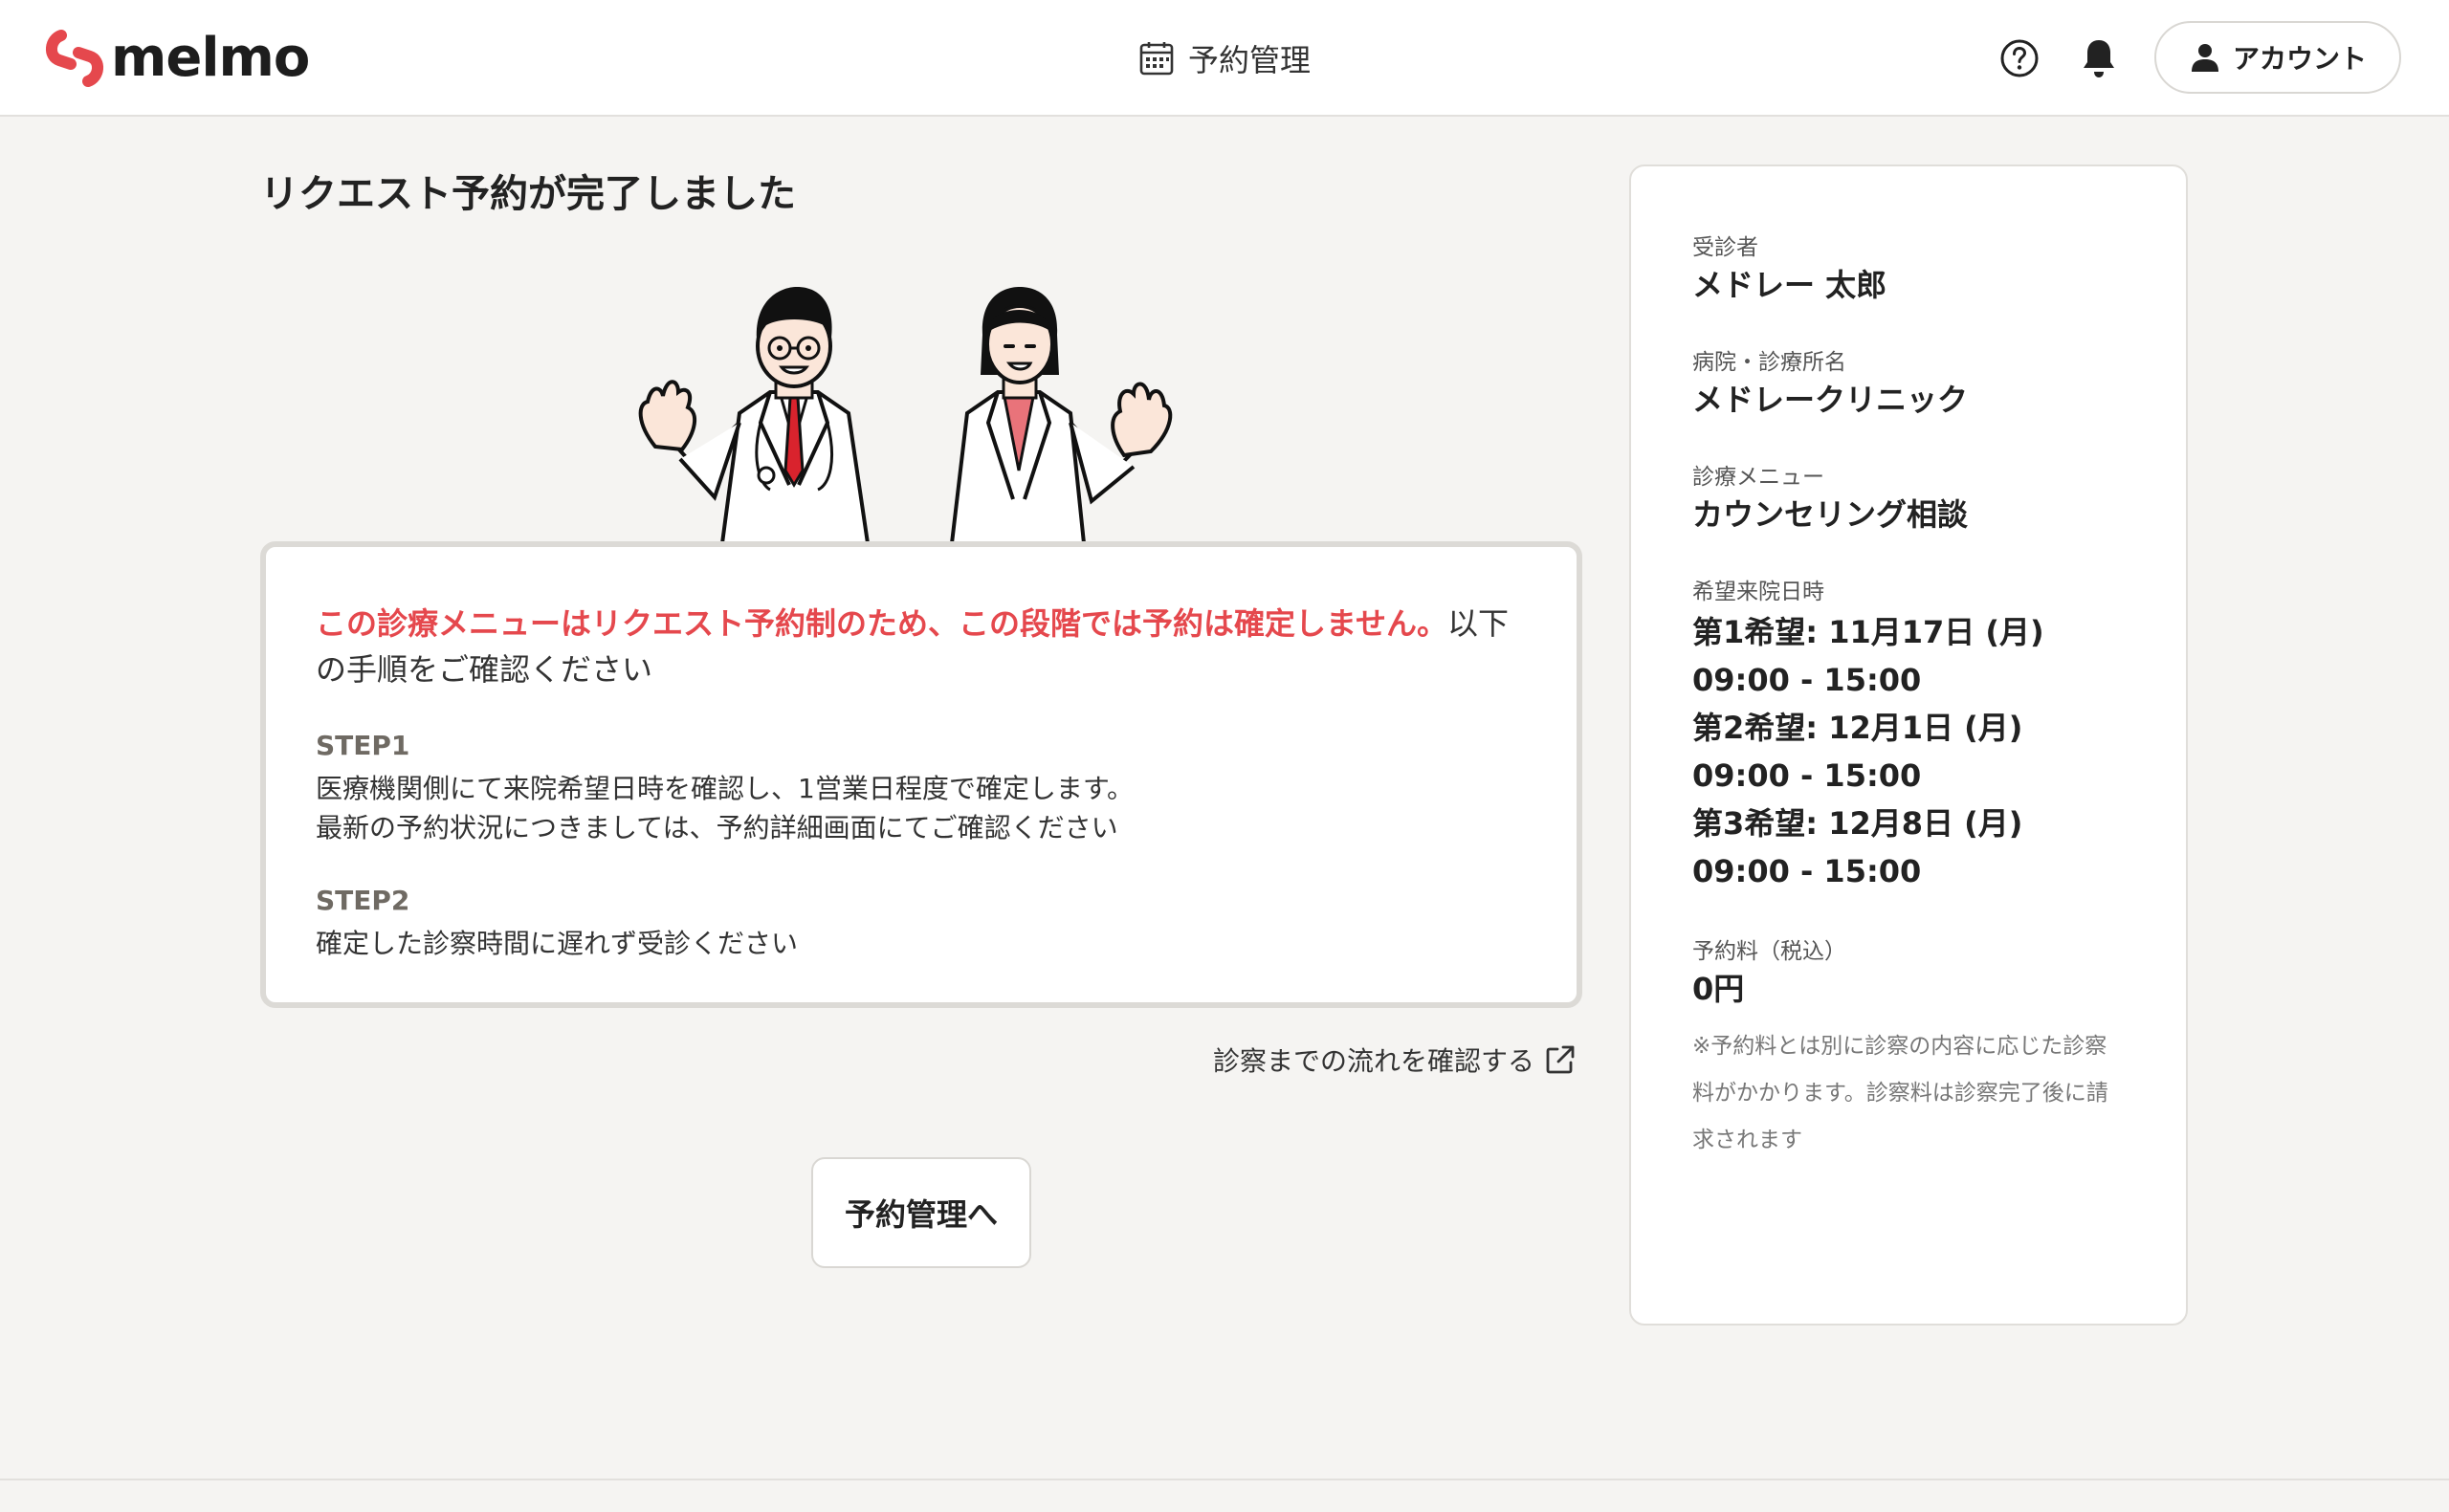 The width and height of the screenshot is (2449, 1512). Describe the element at coordinates (1789, 285) in the screenshot. I see `patient-value: メドレー 太郎` at that location.